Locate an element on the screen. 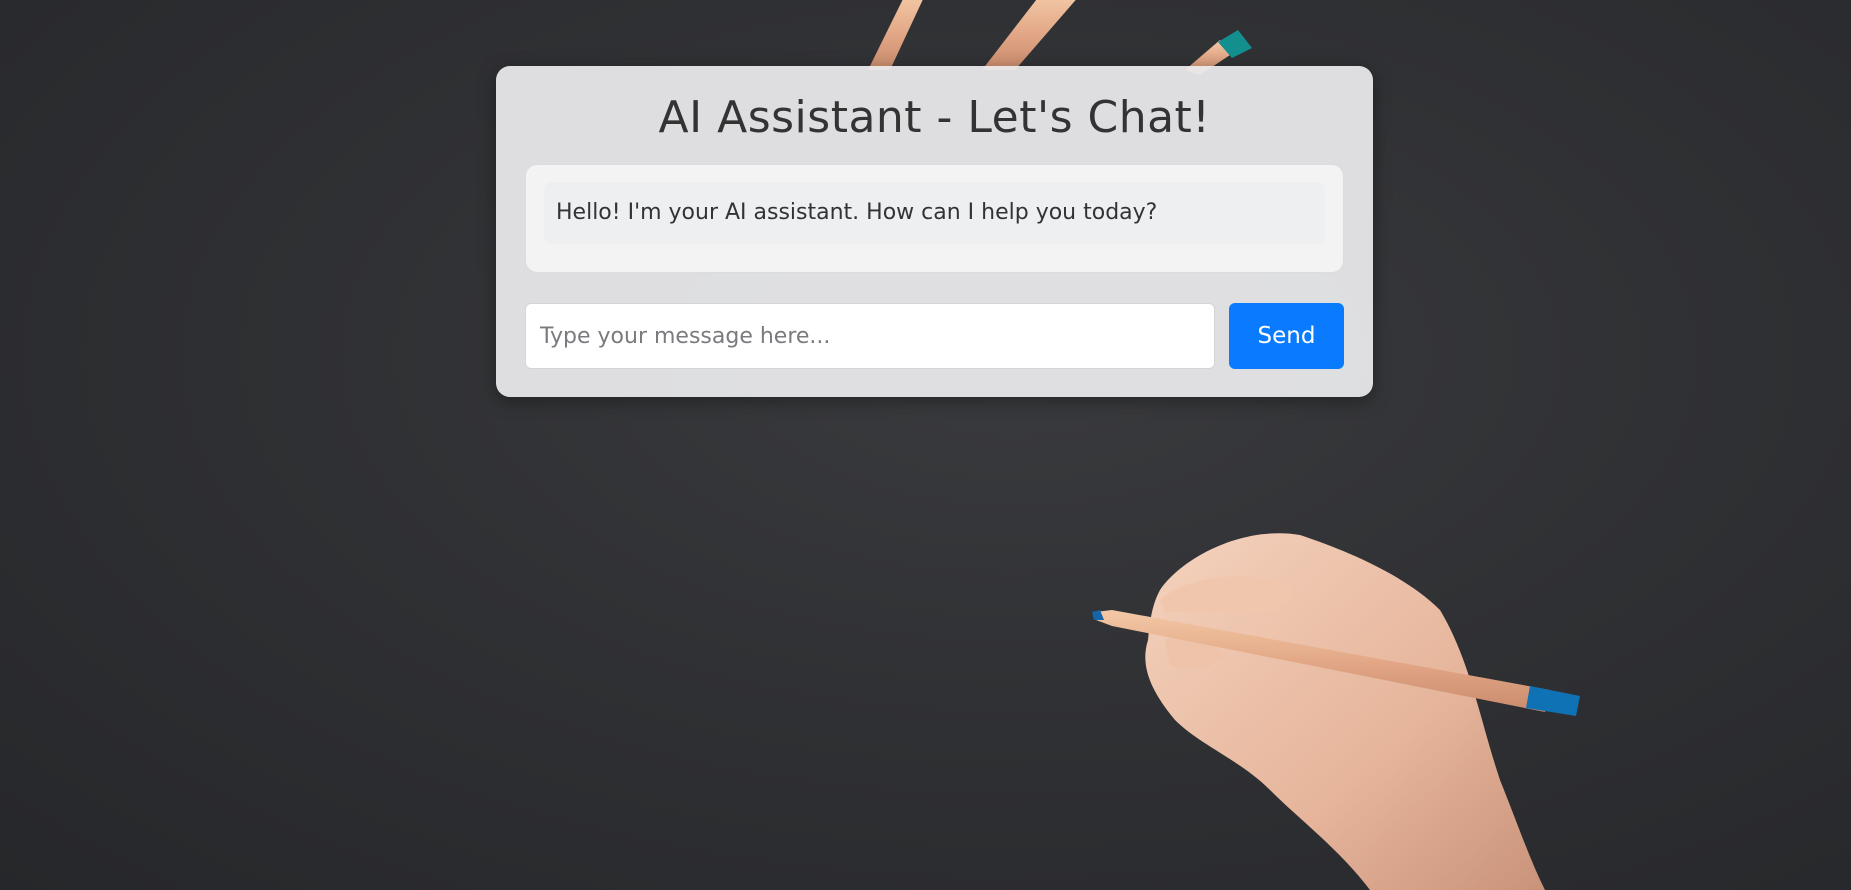 The width and height of the screenshot is (1851, 890). chat-title: AI Assistant - Let's Chat! is located at coordinates (934, 117).